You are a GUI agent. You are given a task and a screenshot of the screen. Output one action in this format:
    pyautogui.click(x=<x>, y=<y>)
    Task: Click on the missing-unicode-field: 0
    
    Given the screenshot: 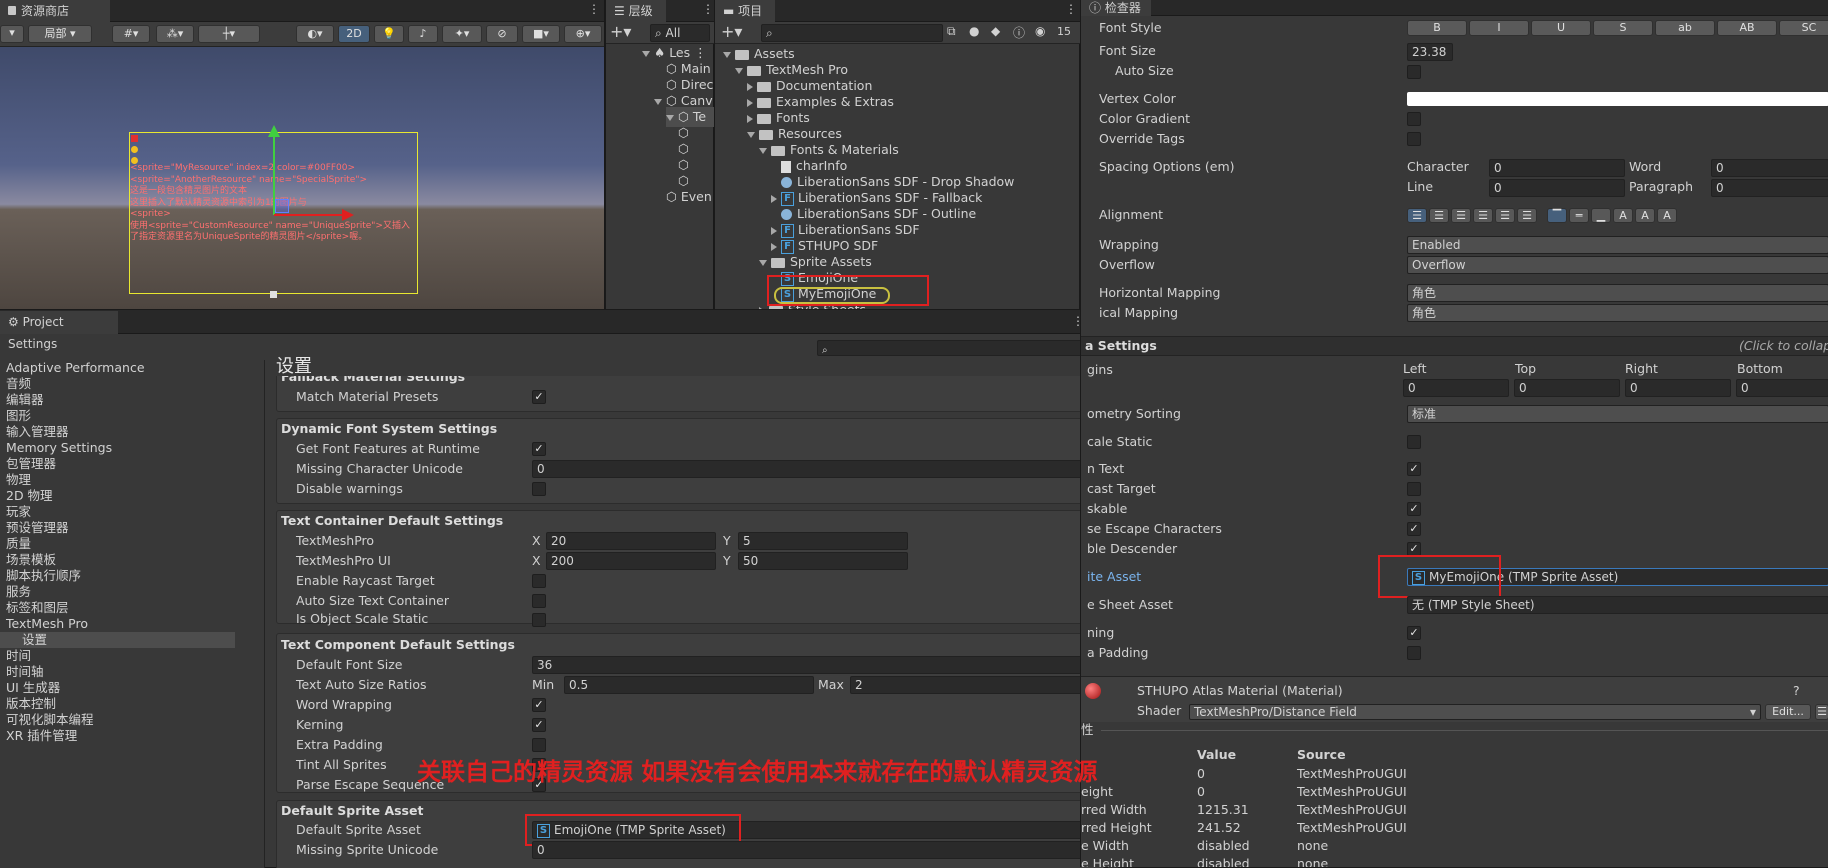 What is the action you would take?
    pyautogui.click(x=817, y=469)
    